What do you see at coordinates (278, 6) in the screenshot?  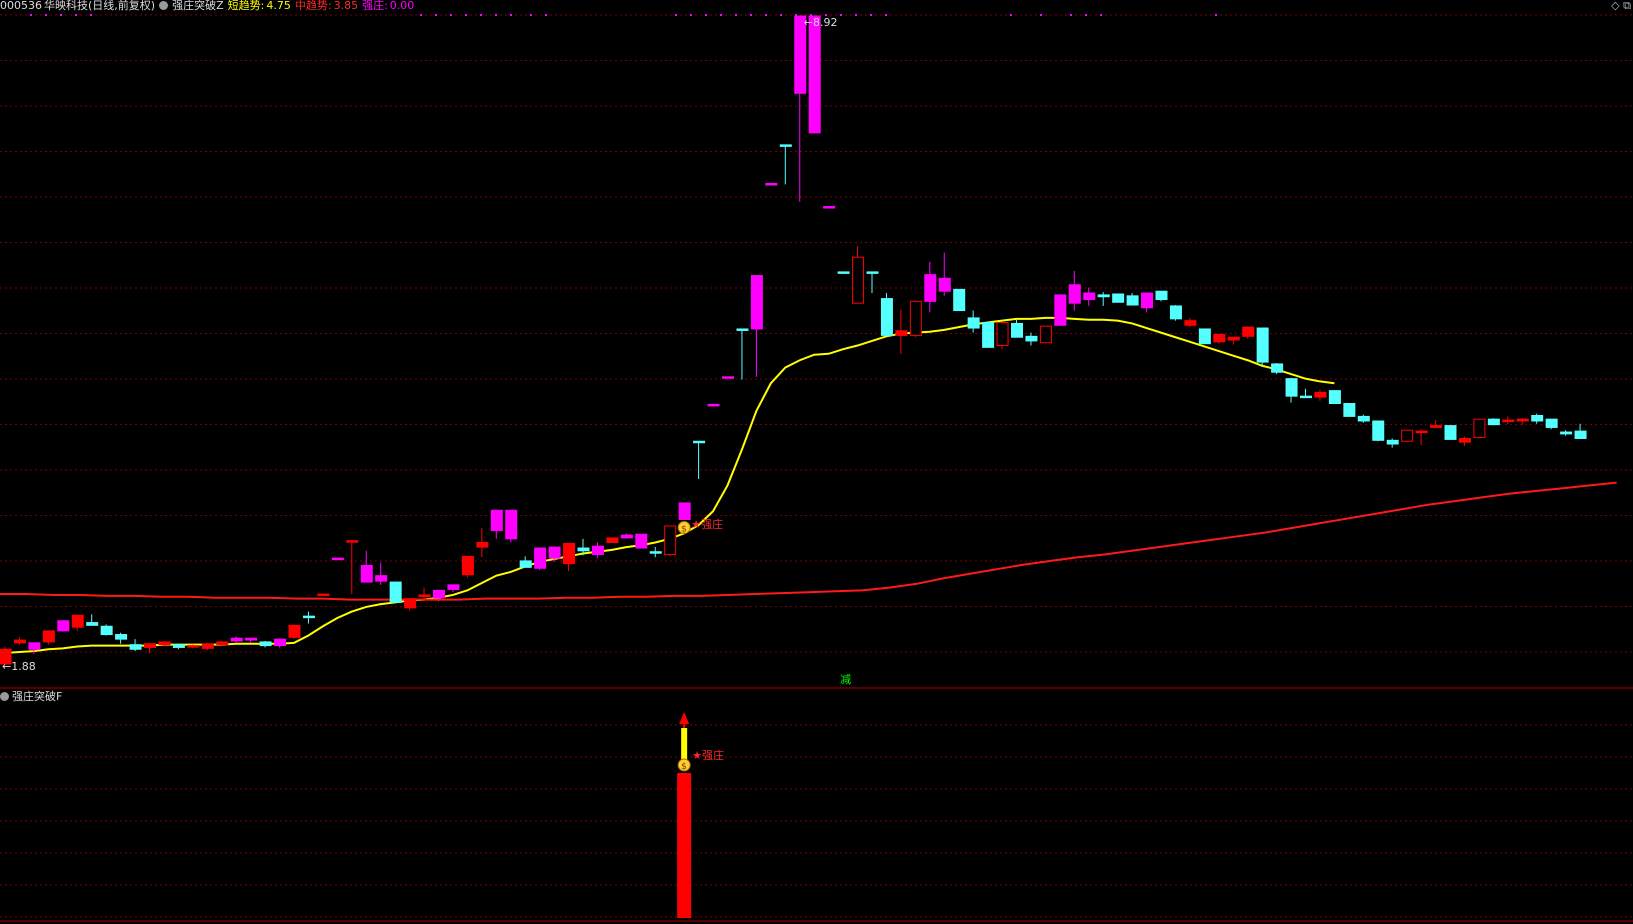 I see `short-trend-value: 4.75` at bounding box center [278, 6].